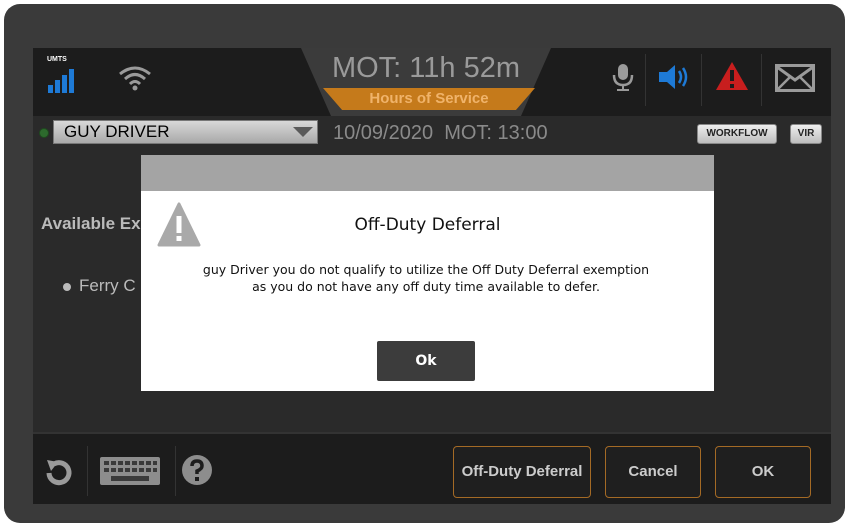 The width and height of the screenshot is (845, 523). I want to click on mot-timer: MOT: 11h 52m, so click(426, 68).